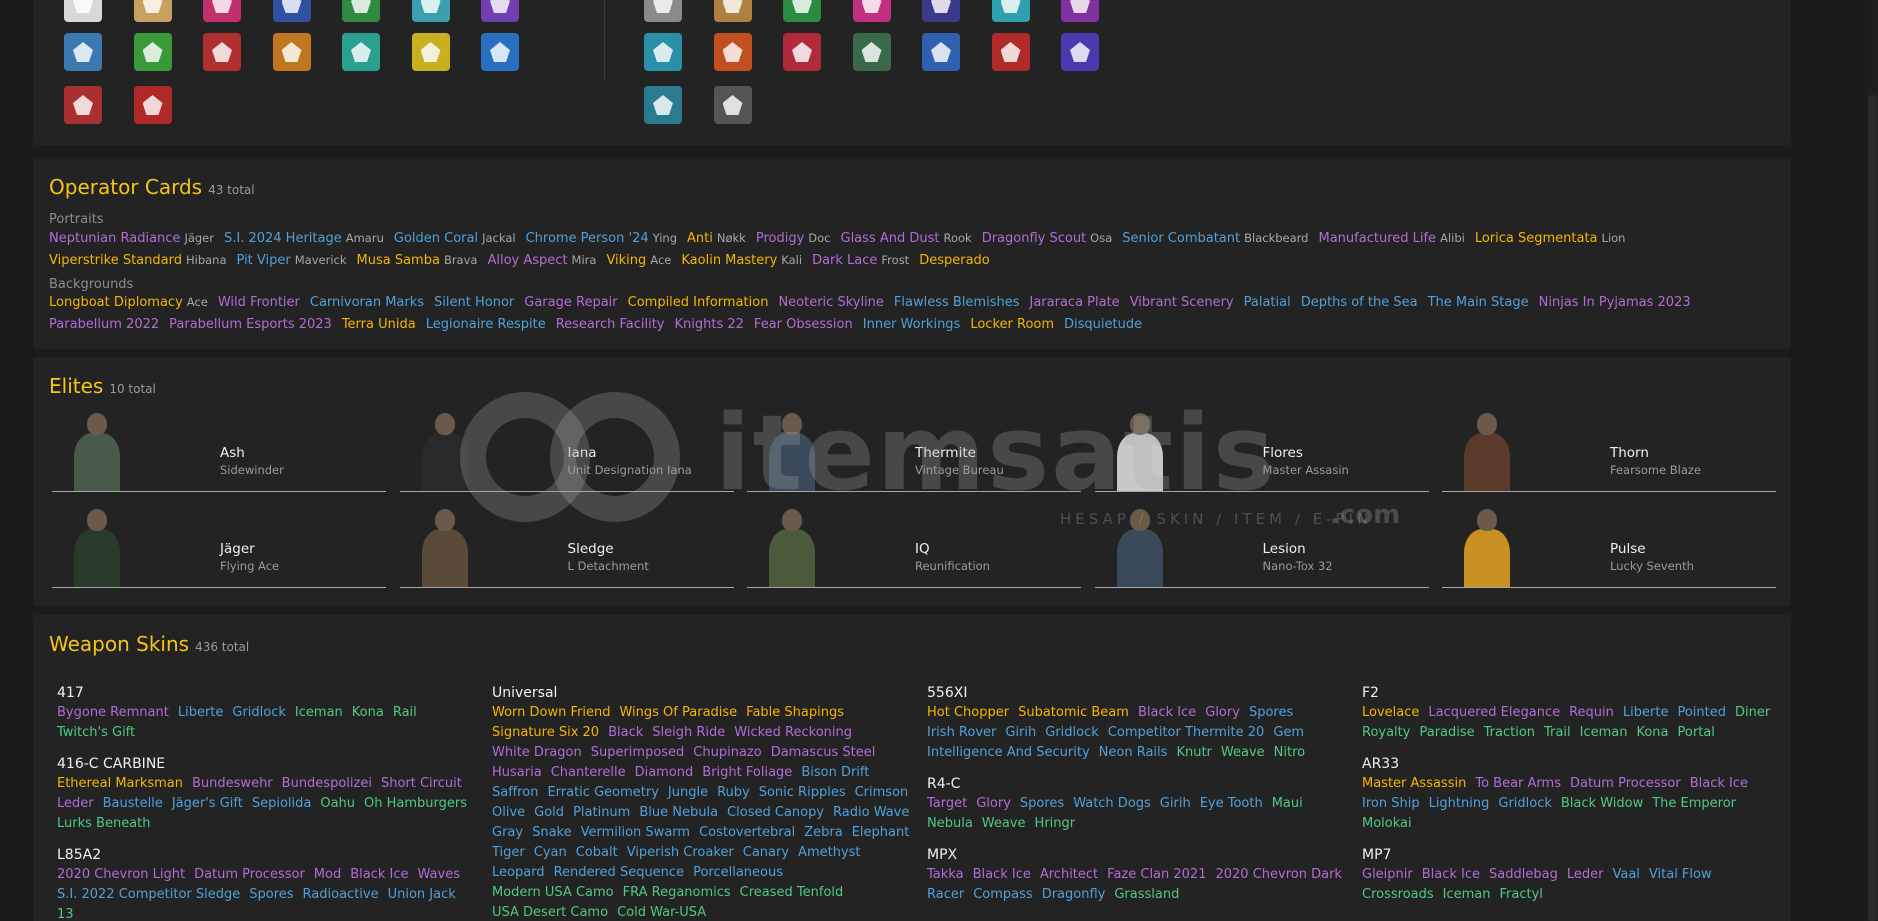  I want to click on card-item: Disquietude, so click(1103, 324).